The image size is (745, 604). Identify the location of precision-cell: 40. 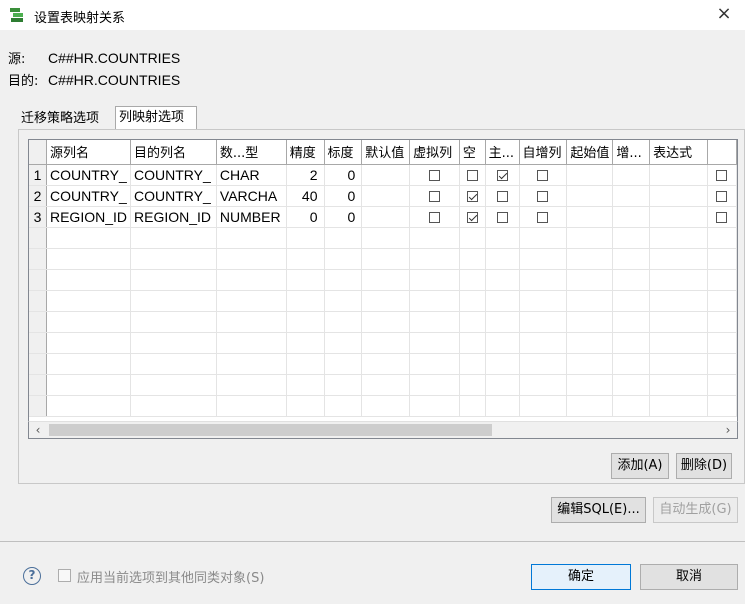
(305, 196).